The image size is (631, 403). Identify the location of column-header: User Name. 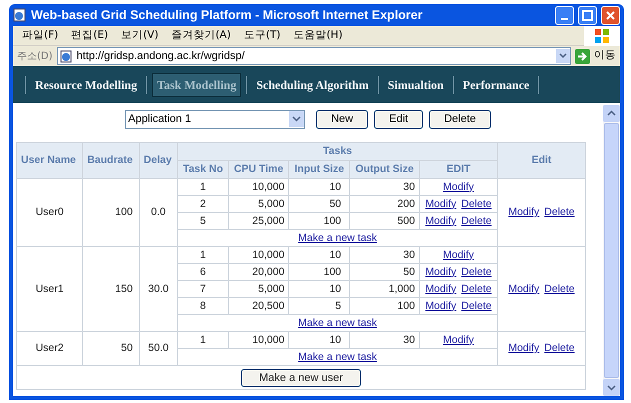
(49, 160).